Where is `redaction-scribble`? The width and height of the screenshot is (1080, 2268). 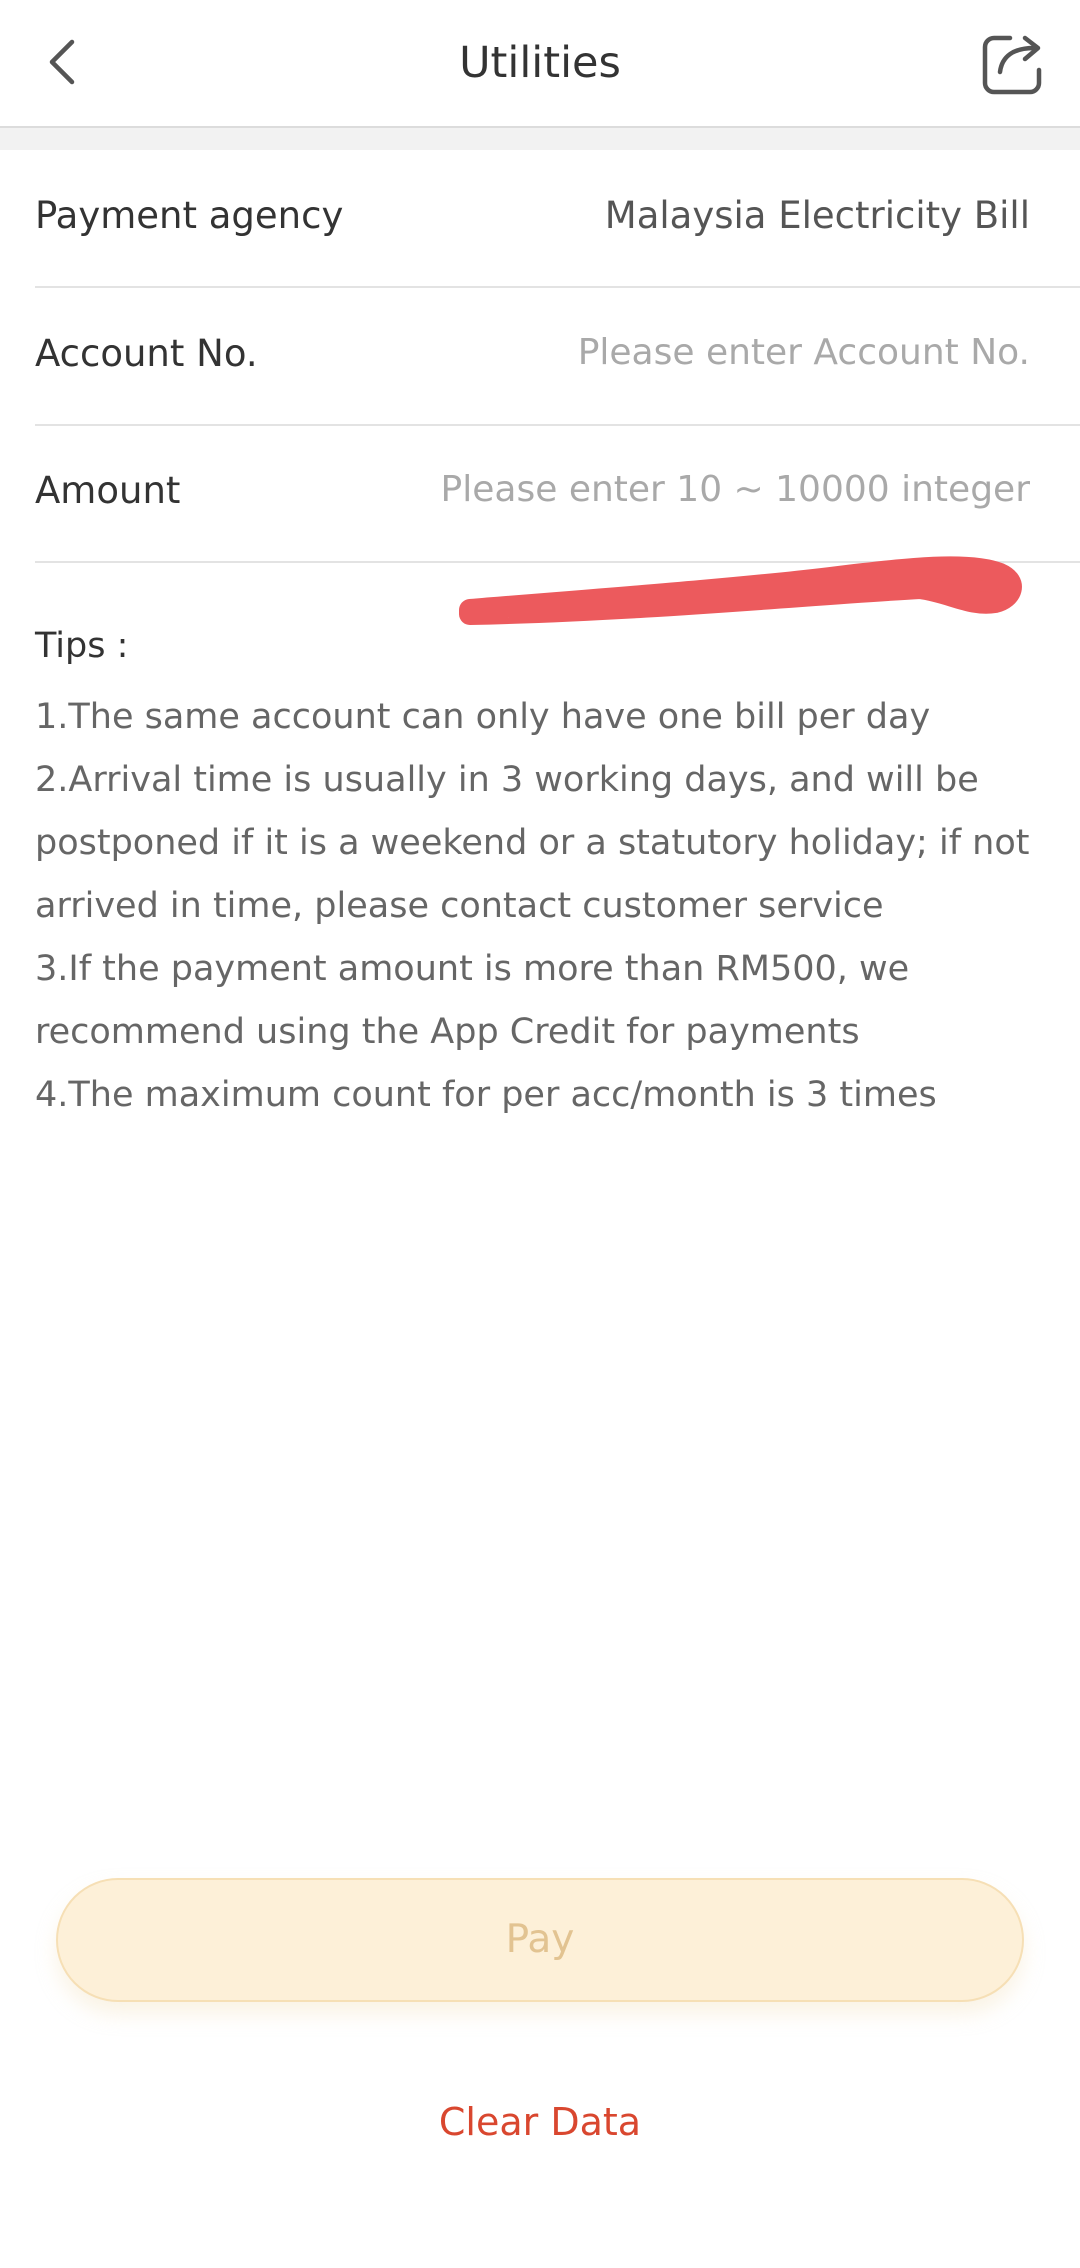 redaction-scribble is located at coordinates (740, 590).